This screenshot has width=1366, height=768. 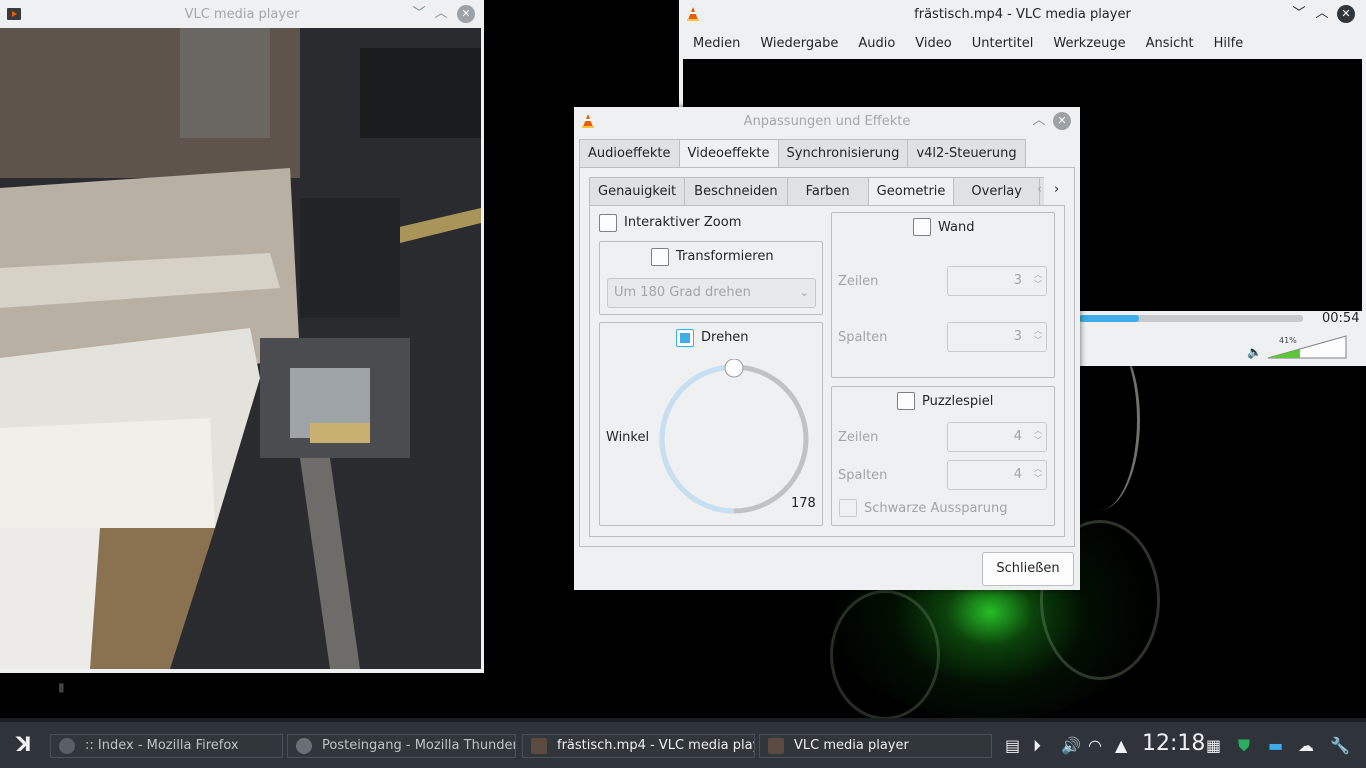 What do you see at coordinates (1244, 746) in the screenshot?
I see `shield-icon: ⛊` at bounding box center [1244, 746].